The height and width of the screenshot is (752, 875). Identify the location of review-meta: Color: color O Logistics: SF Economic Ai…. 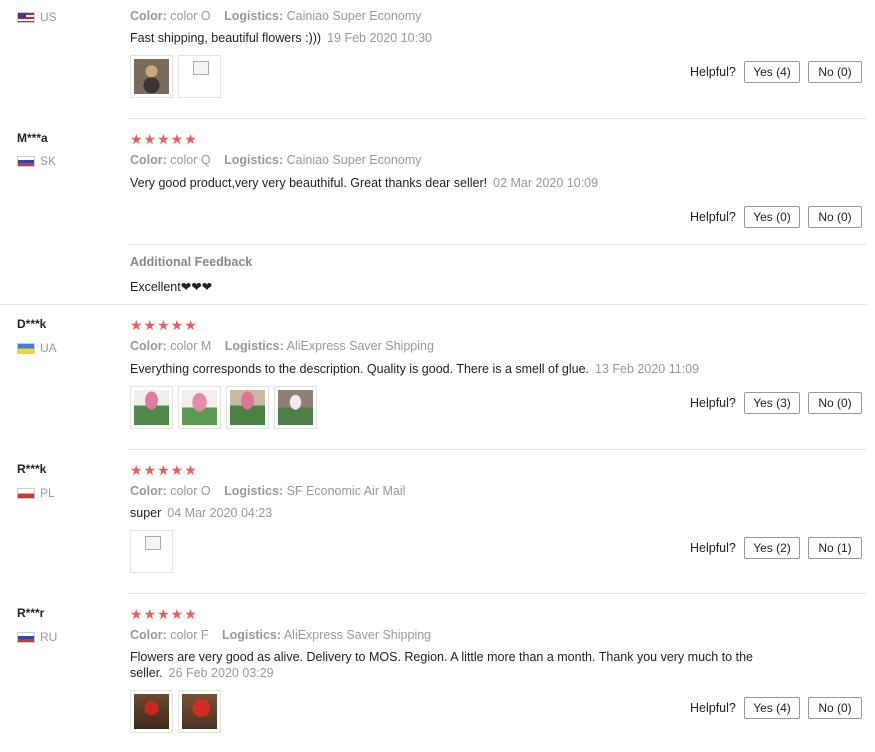
(268, 491).